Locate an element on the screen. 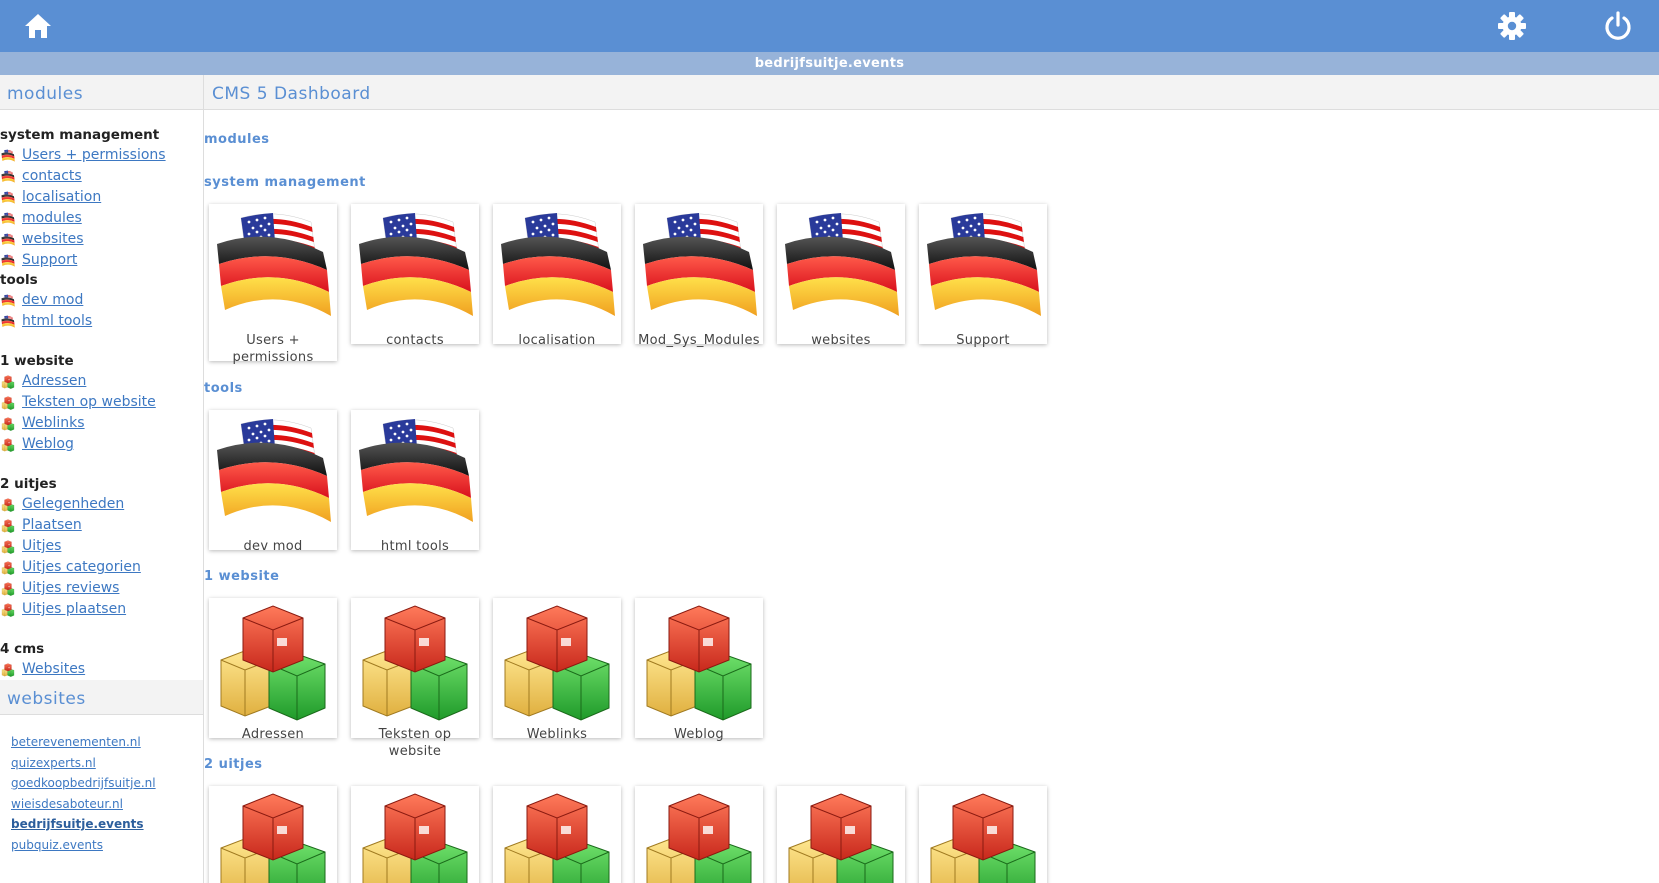 The height and width of the screenshot is (883, 1659). sidebar-item: Websites is located at coordinates (101, 669).